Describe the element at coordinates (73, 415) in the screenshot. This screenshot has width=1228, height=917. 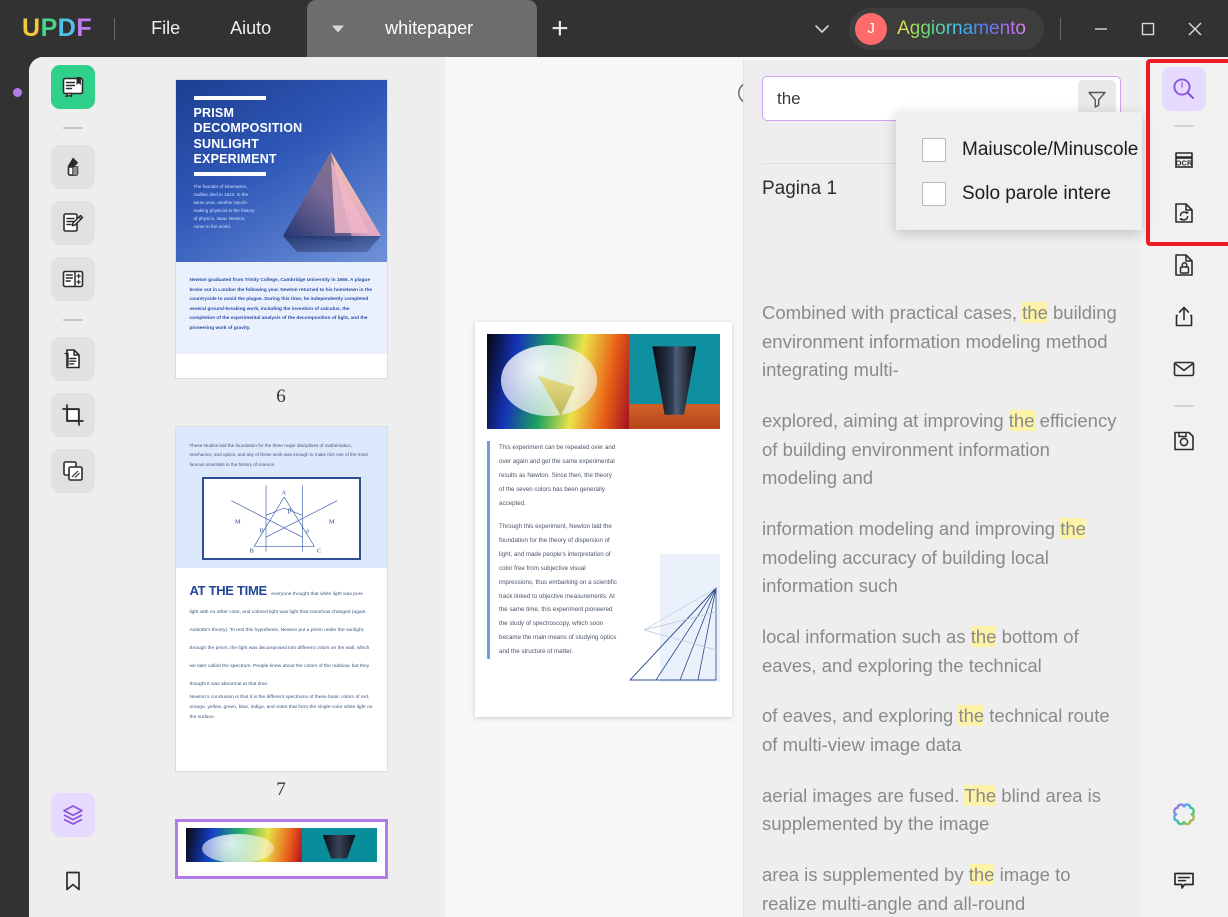
I see `sidebar-item-crop` at that location.